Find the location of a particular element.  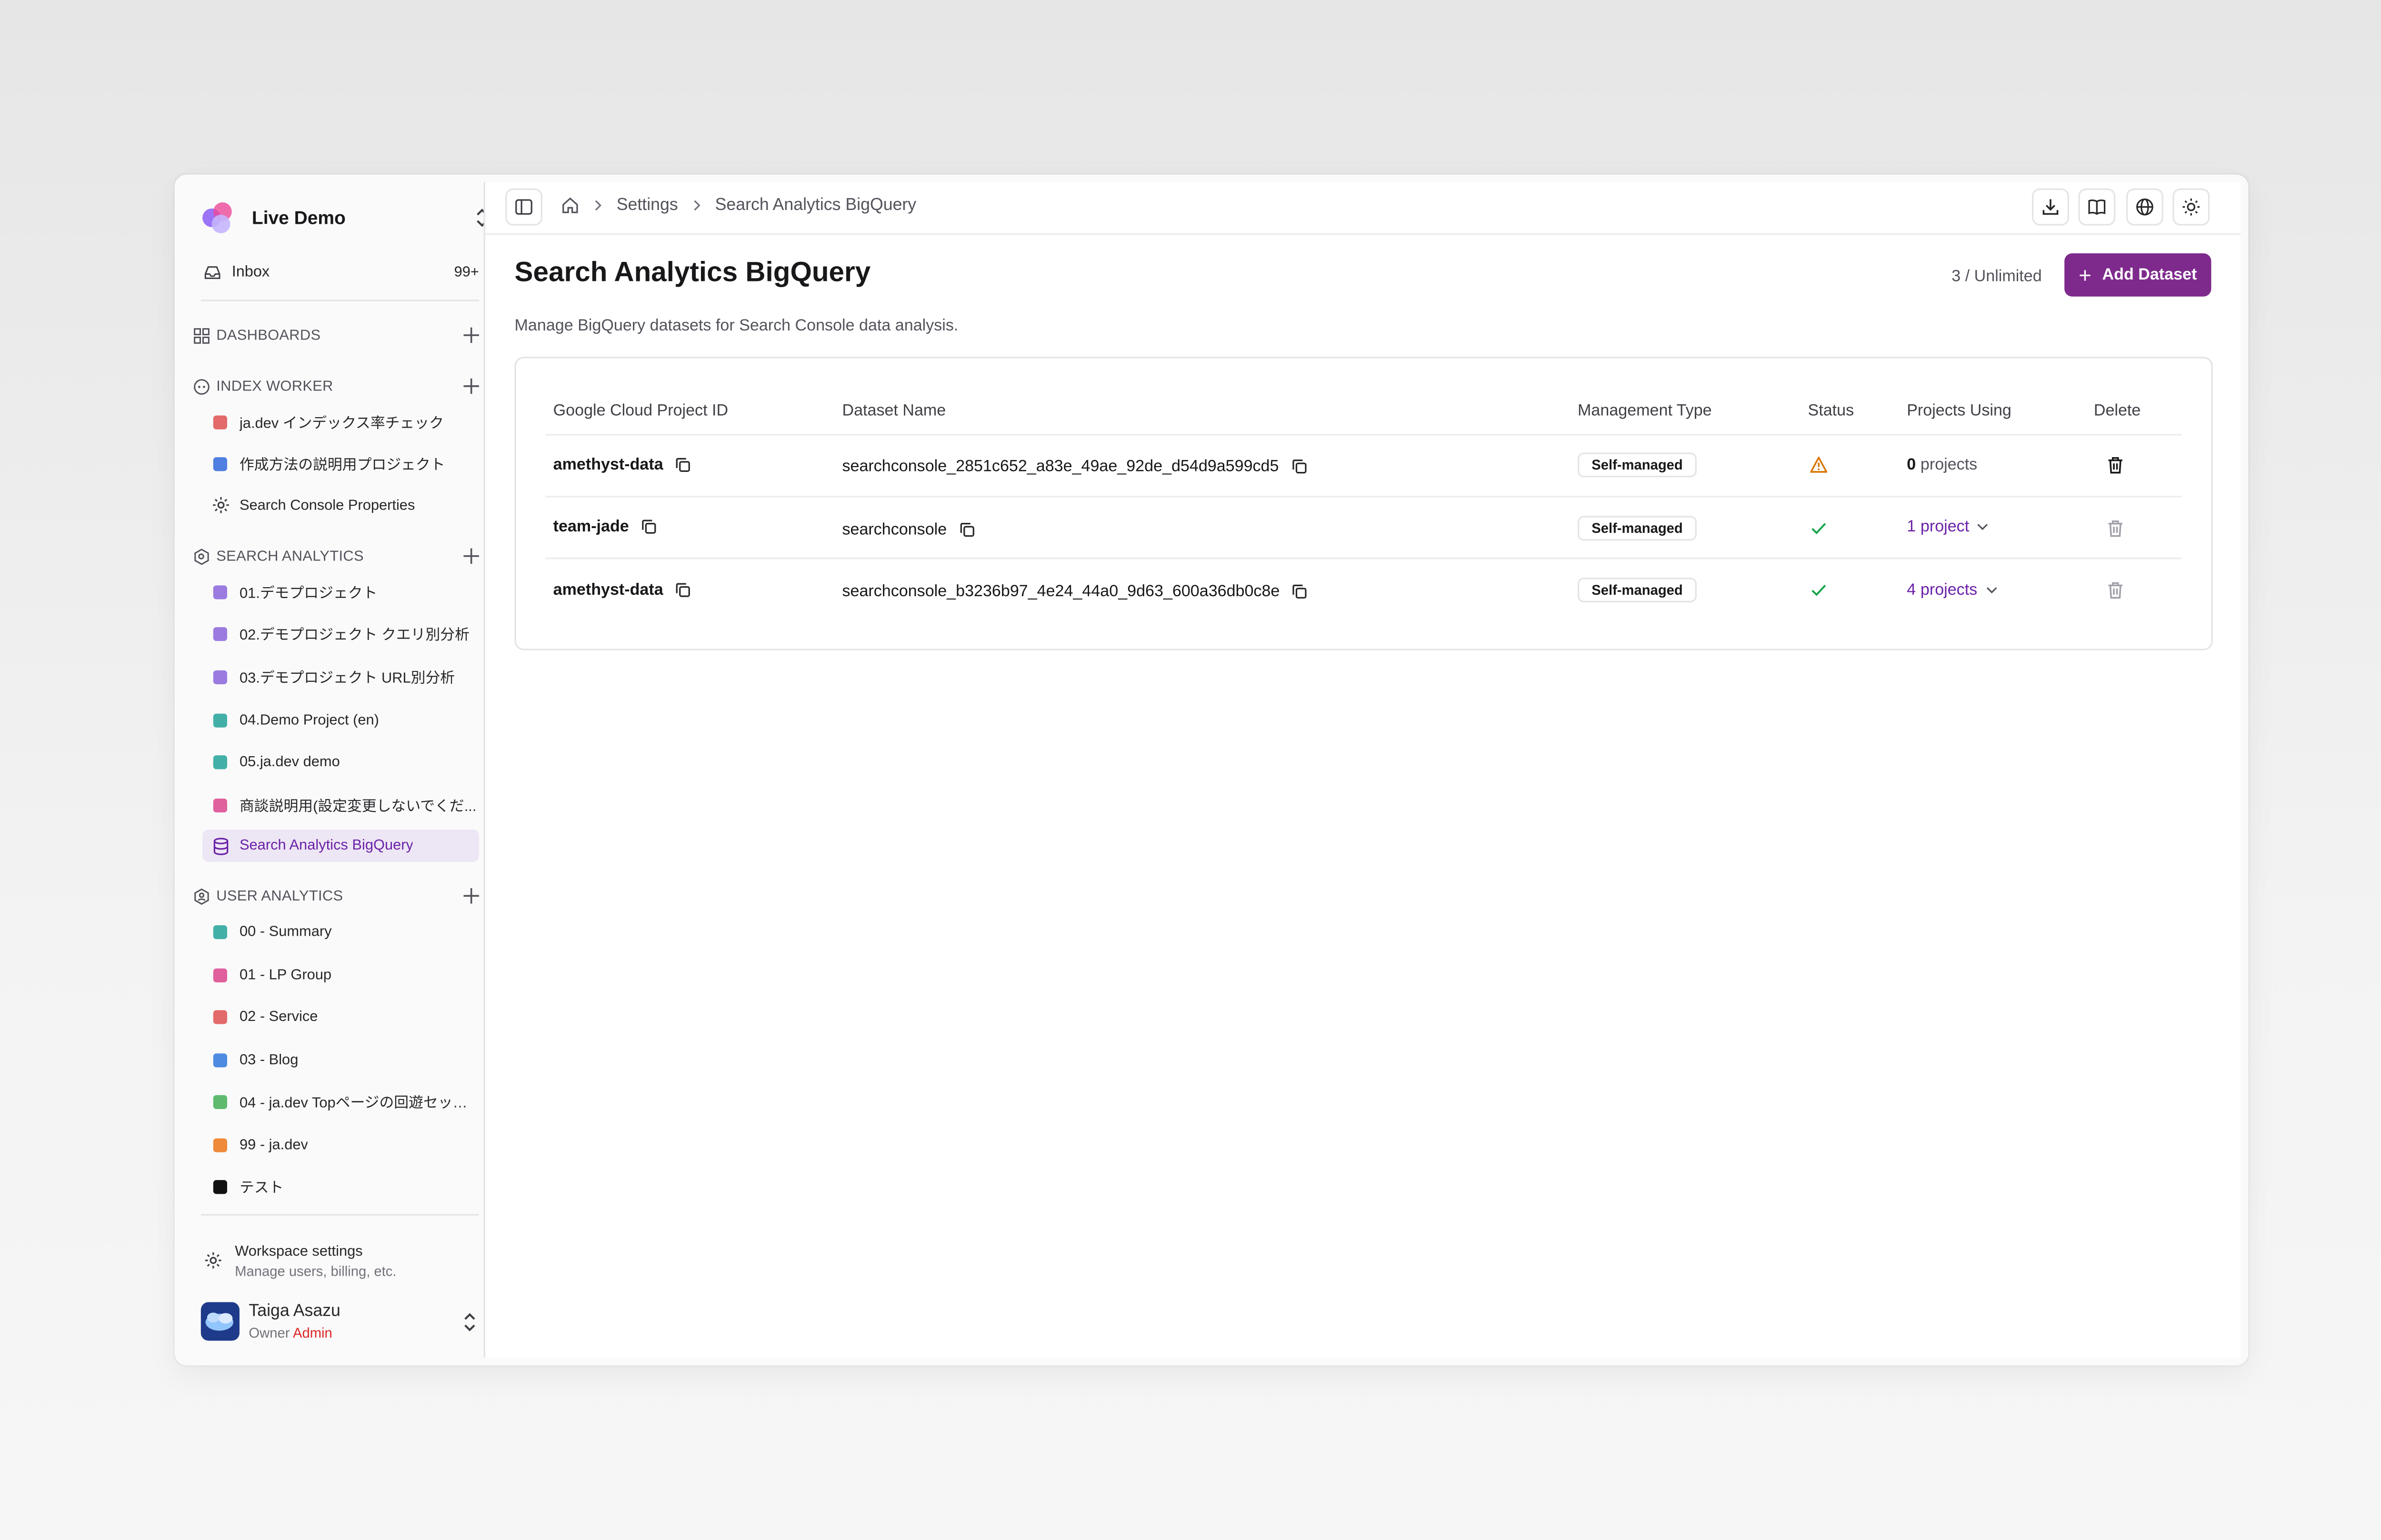

project-id: team-jade is located at coordinates (591, 526).